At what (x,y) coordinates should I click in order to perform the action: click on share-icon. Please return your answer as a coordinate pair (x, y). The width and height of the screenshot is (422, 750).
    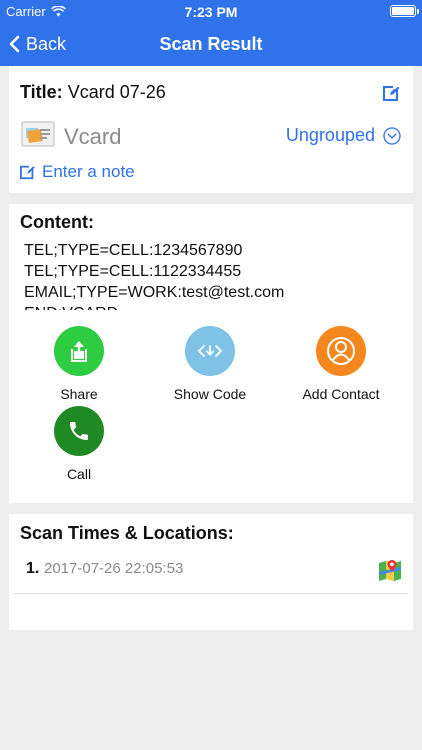
    Looking at the image, I should click on (79, 351).